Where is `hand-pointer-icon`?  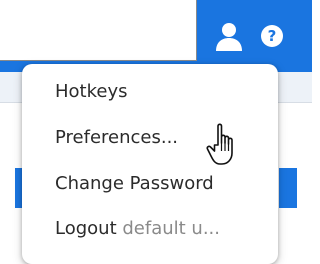
hand-pointer-icon is located at coordinates (219, 144).